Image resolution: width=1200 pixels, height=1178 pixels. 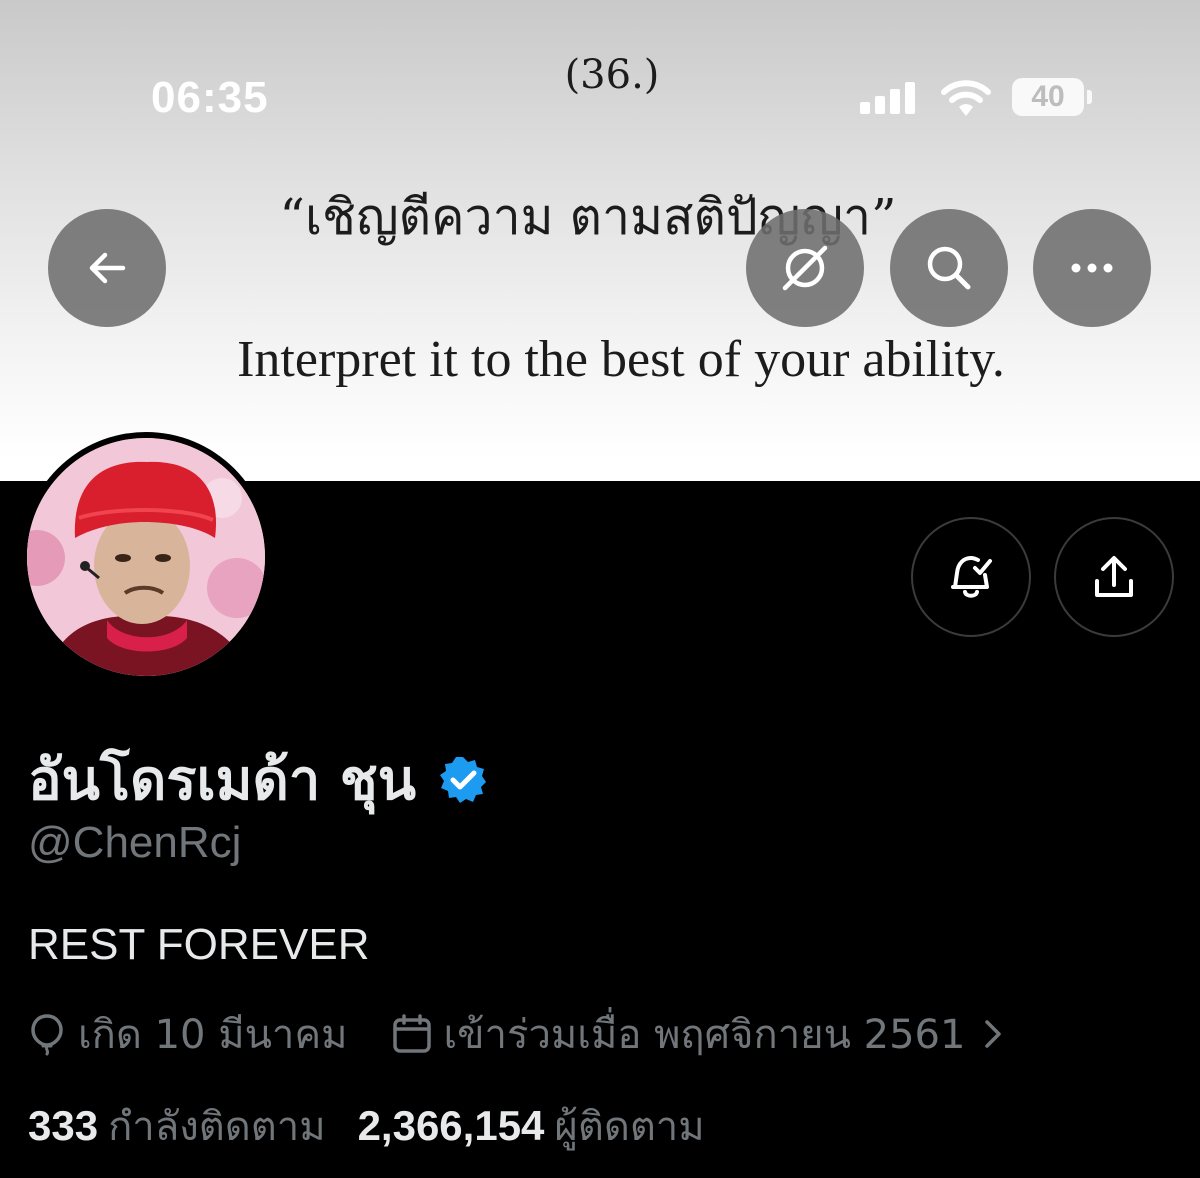 I want to click on more-button, so click(x=1092, y=268).